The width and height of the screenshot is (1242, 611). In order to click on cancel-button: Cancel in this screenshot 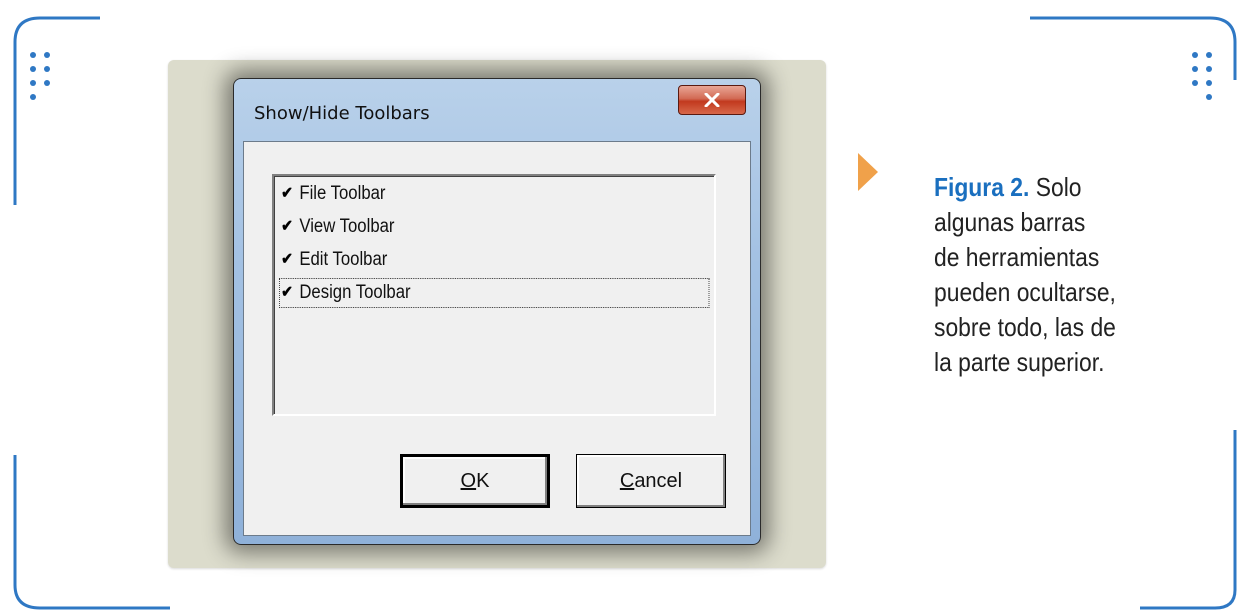, I will do `click(651, 481)`.